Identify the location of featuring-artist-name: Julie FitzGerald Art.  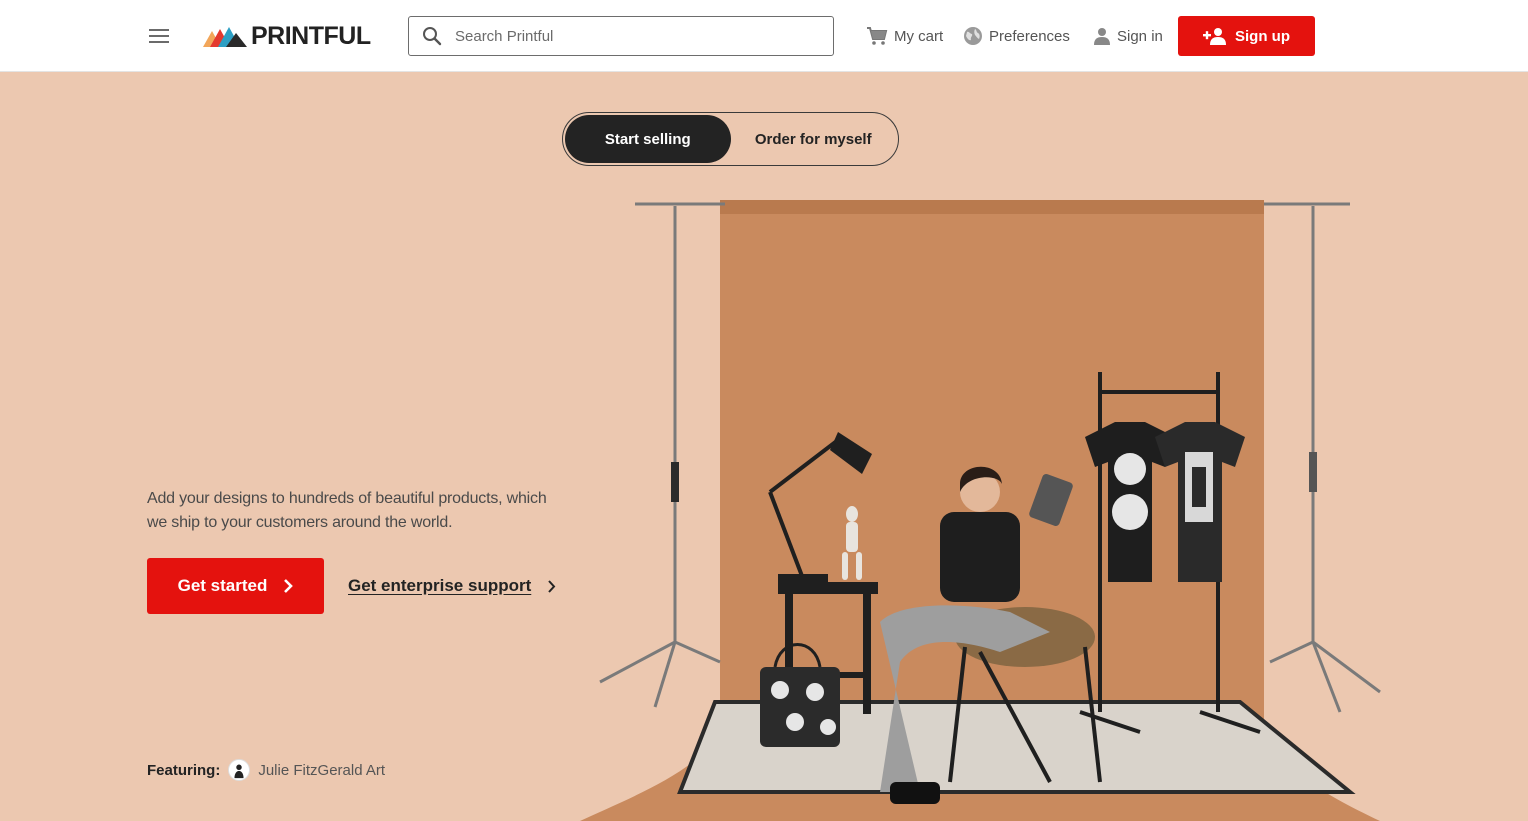
(321, 770).